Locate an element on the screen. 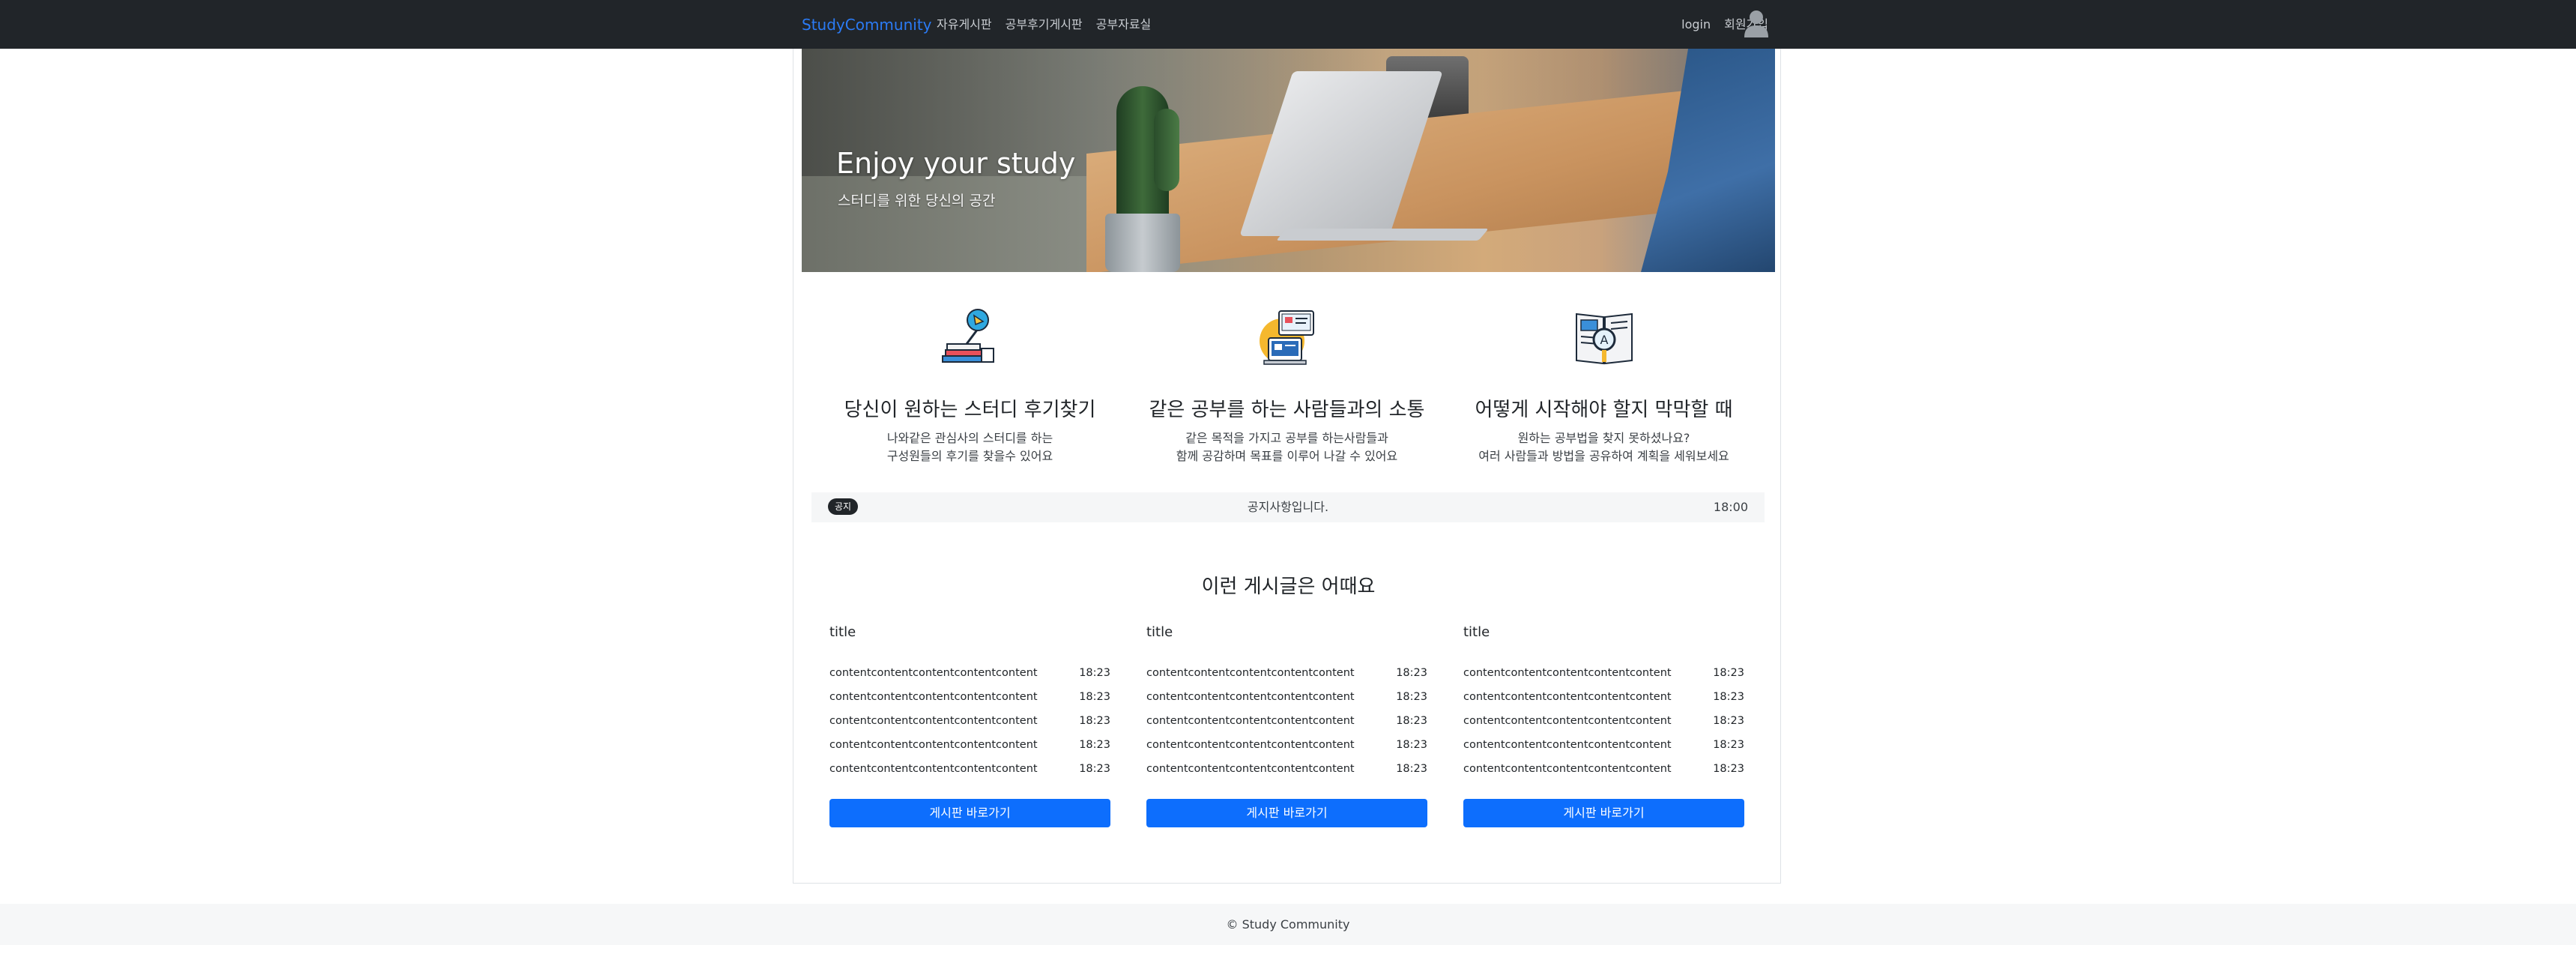 This screenshot has height=972, width=2576. hero-banner: Enjoy your study 스터디를 위한 당신의 공간 is located at coordinates (1288, 160).